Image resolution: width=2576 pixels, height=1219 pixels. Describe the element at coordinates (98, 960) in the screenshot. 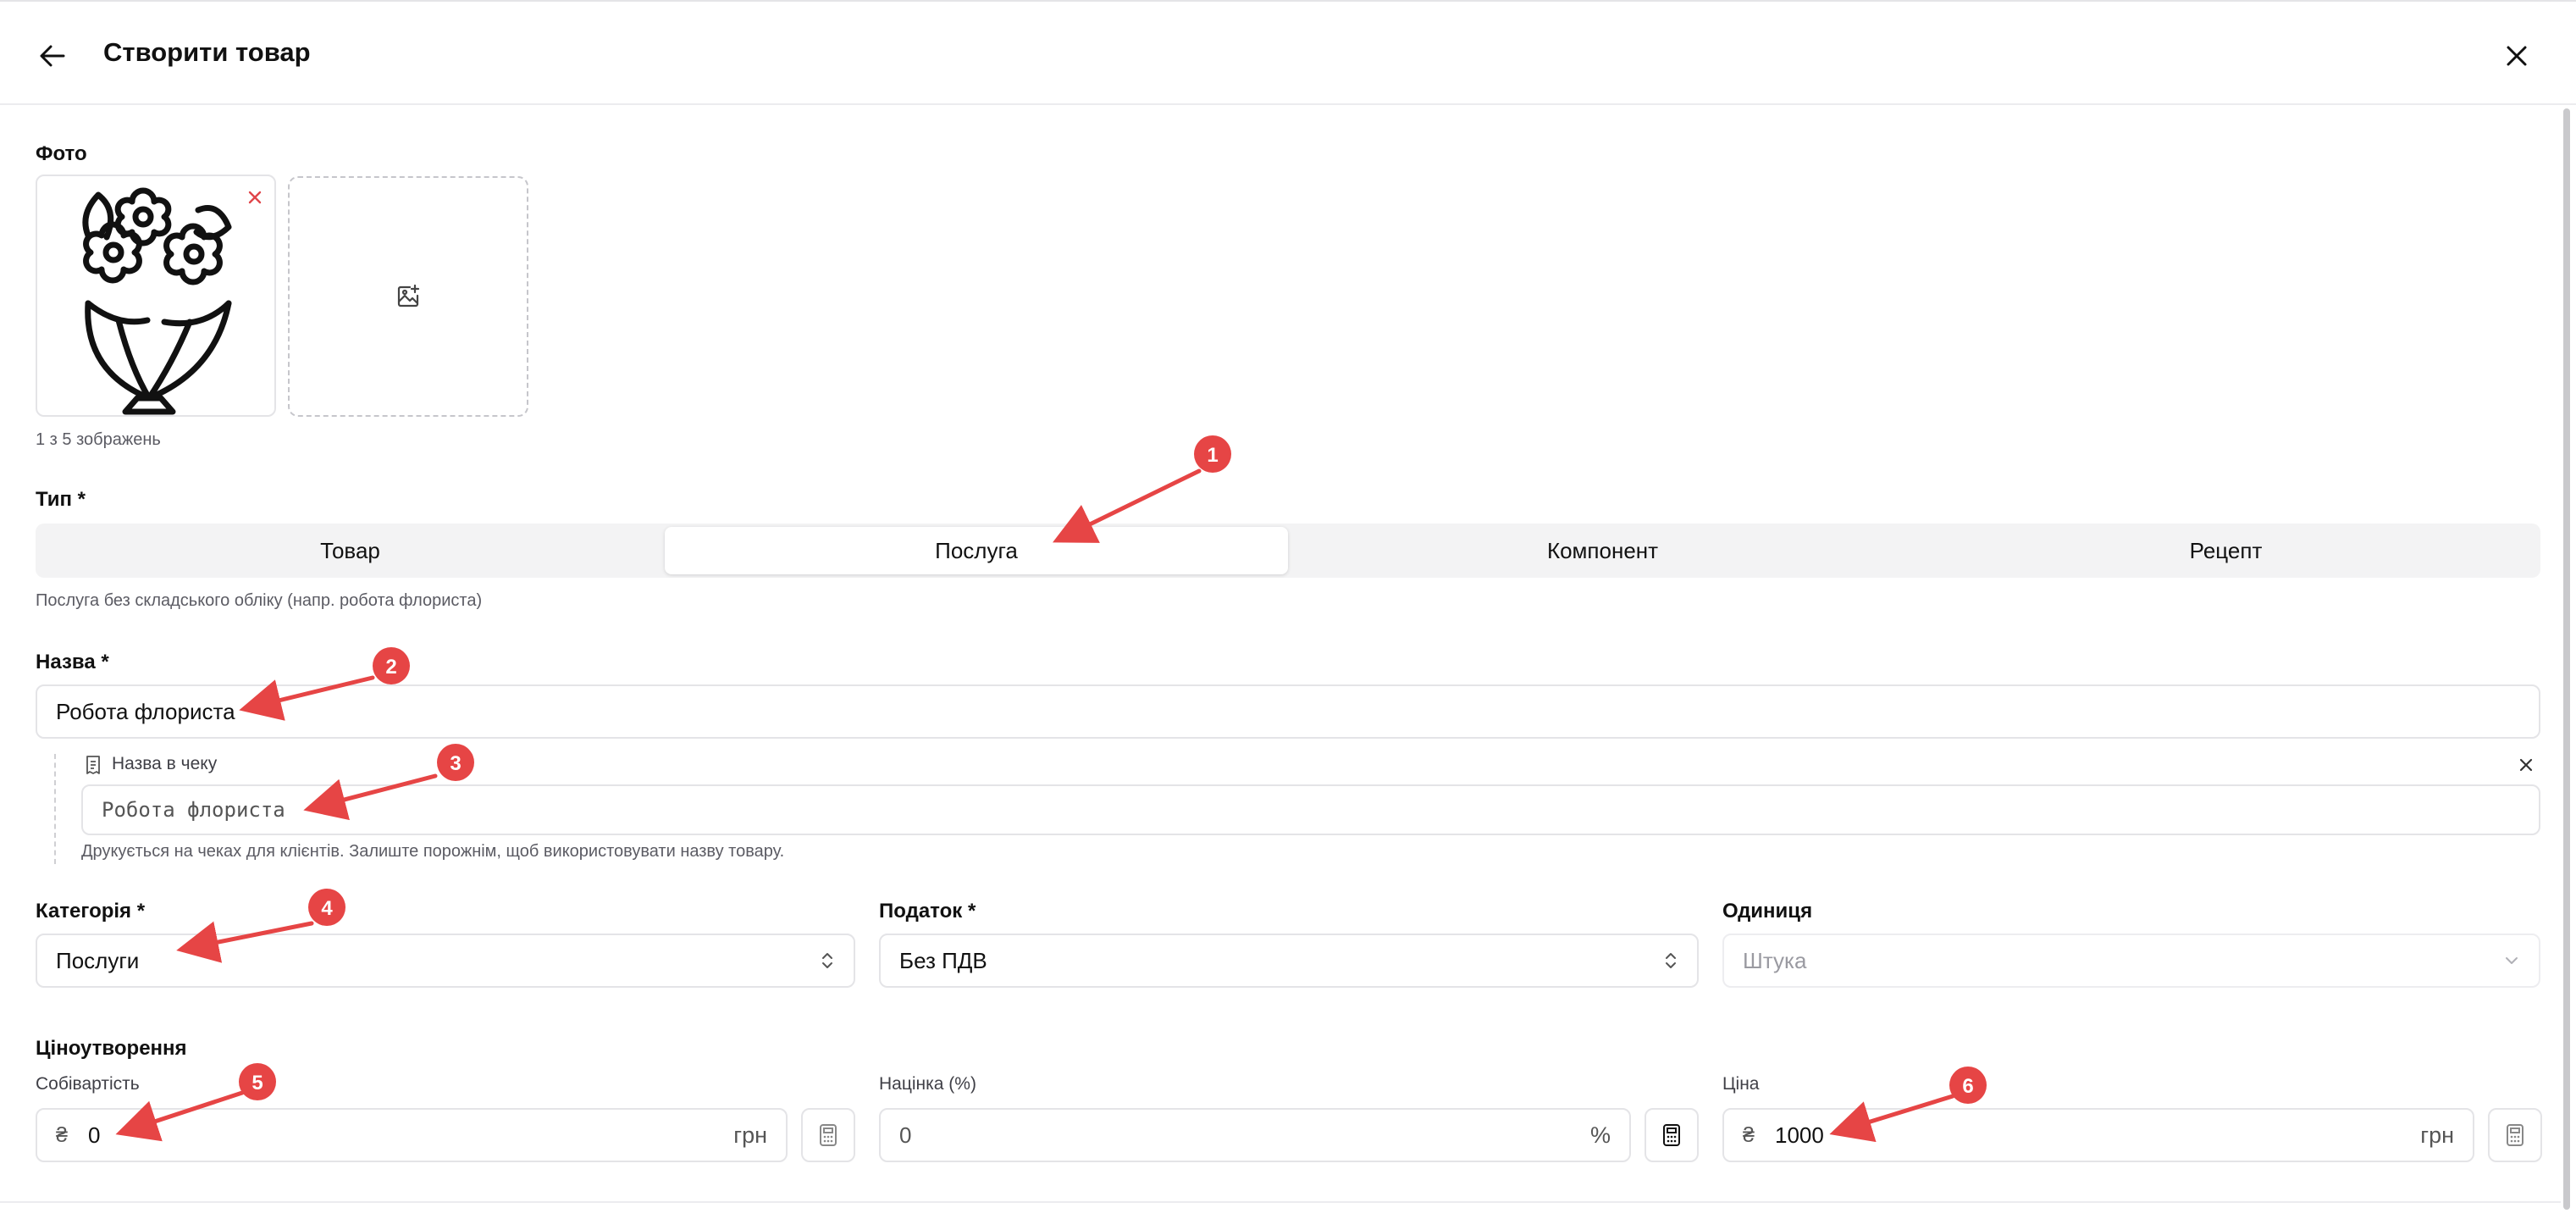

I see `category-value: Послуги` at that location.